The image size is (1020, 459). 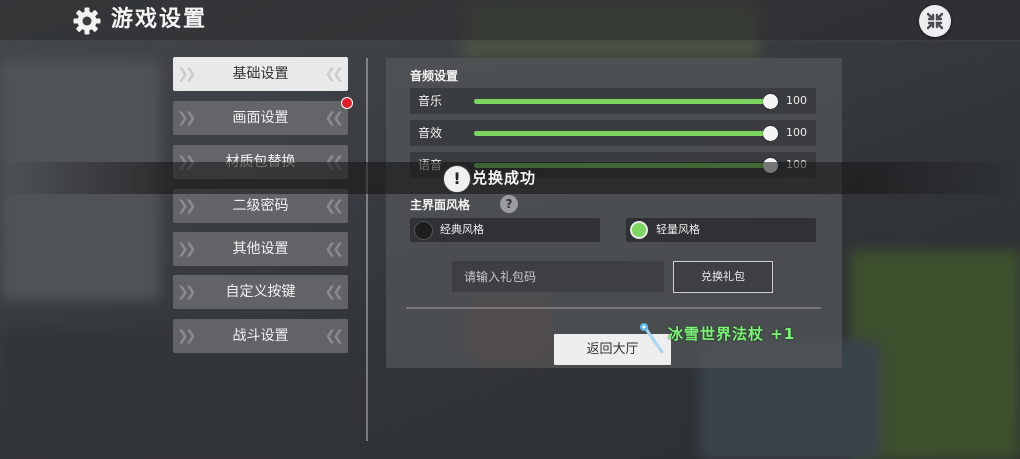 I want to click on page-title: 游戏设置, so click(x=159, y=19).